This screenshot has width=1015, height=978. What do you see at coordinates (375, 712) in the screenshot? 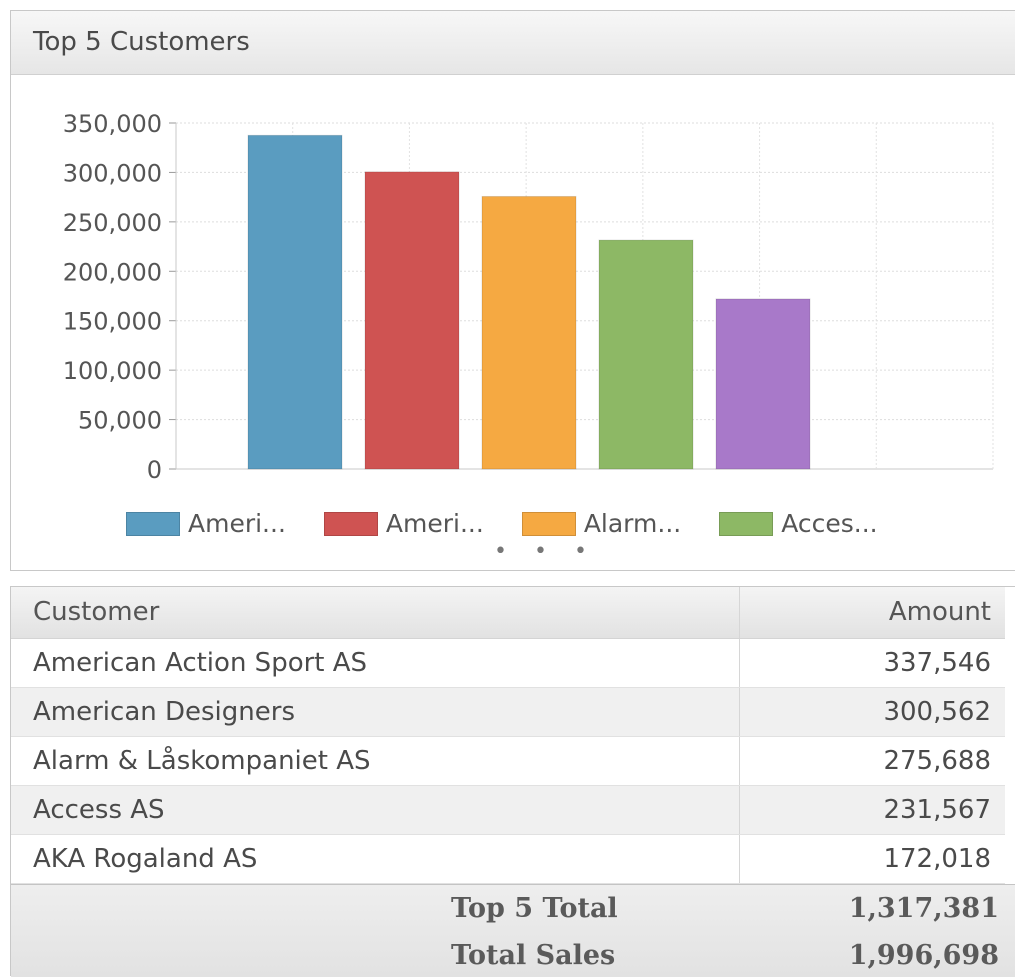
I see `customer-cell: American Designers` at bounding box center [375, 712].